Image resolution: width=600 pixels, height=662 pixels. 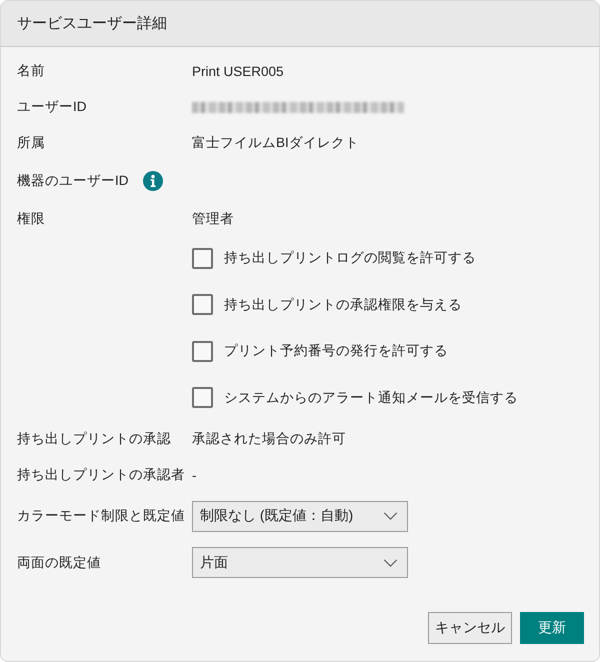 What do you see at coordinates (101, 516) in the screenshot?
I see `field-label: カラーモード制限と既定値` at bounding box center [101, 516].